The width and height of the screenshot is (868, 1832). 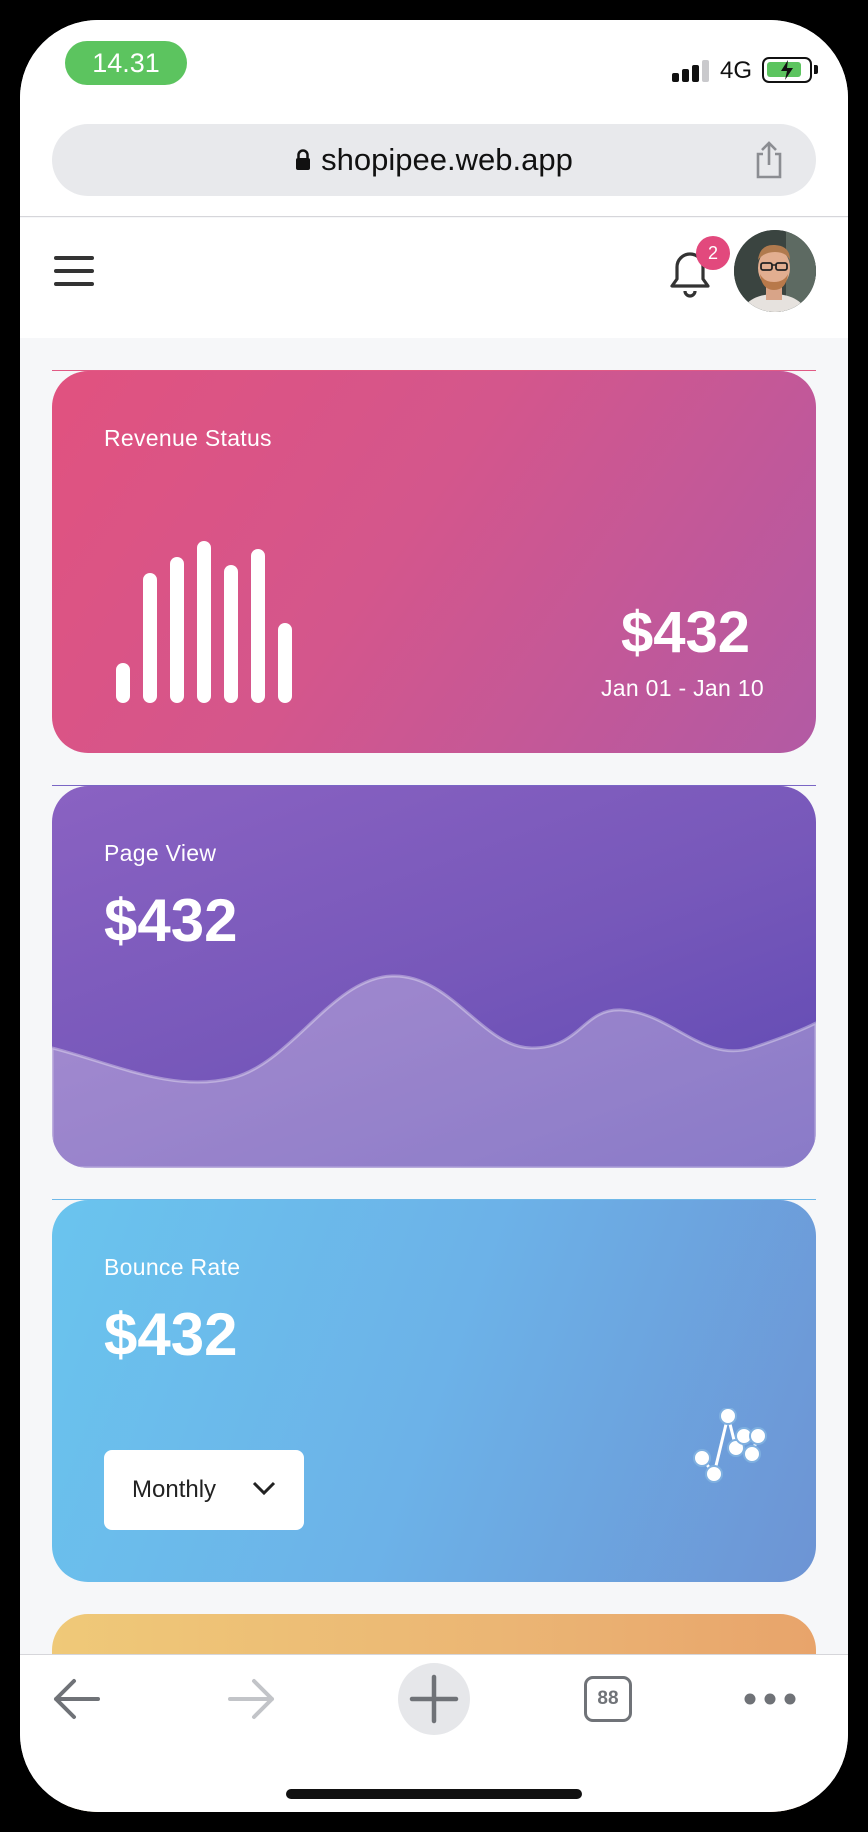 What do you see at coordinates (685, 632) in the screenshot?
I see `revenue-amount: $432` at bounding box center [685, 632].